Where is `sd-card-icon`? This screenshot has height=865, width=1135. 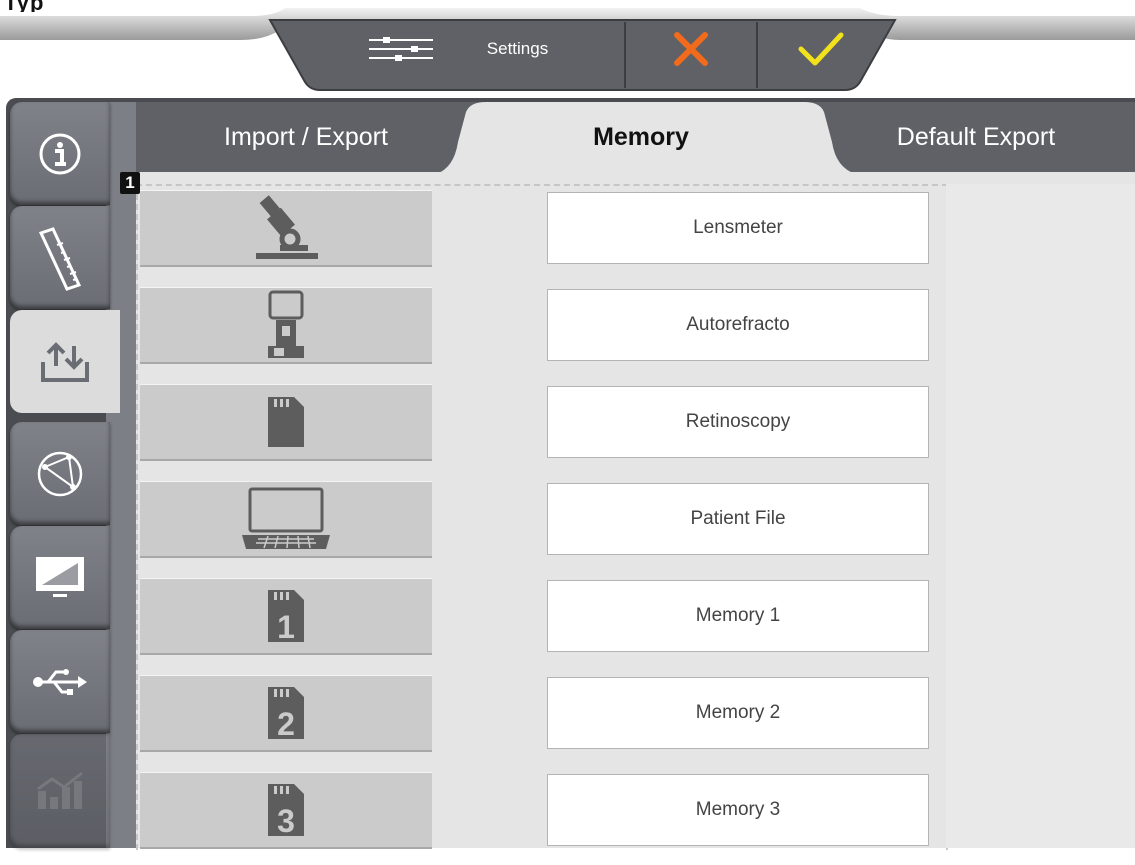
sd-card-icon is located at coordinates (286, 422).